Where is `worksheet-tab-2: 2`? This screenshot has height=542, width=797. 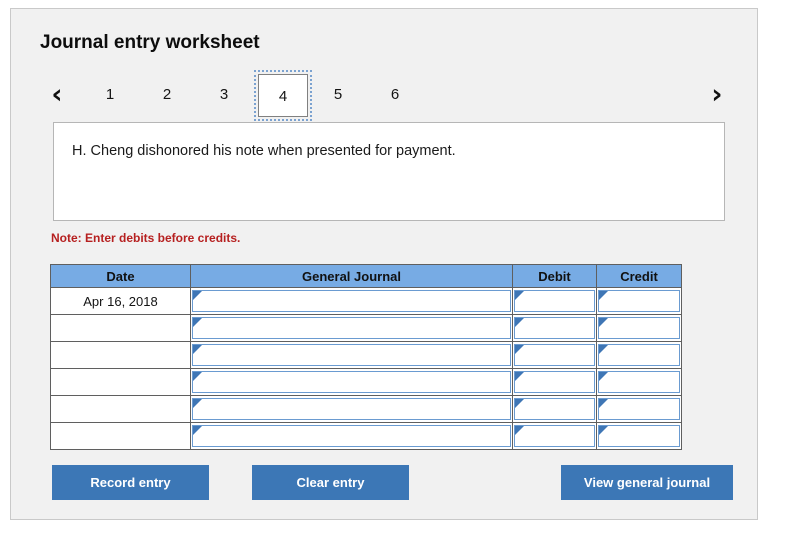
worksheet-tab-2: 2 is located at coordinates (167, 95).